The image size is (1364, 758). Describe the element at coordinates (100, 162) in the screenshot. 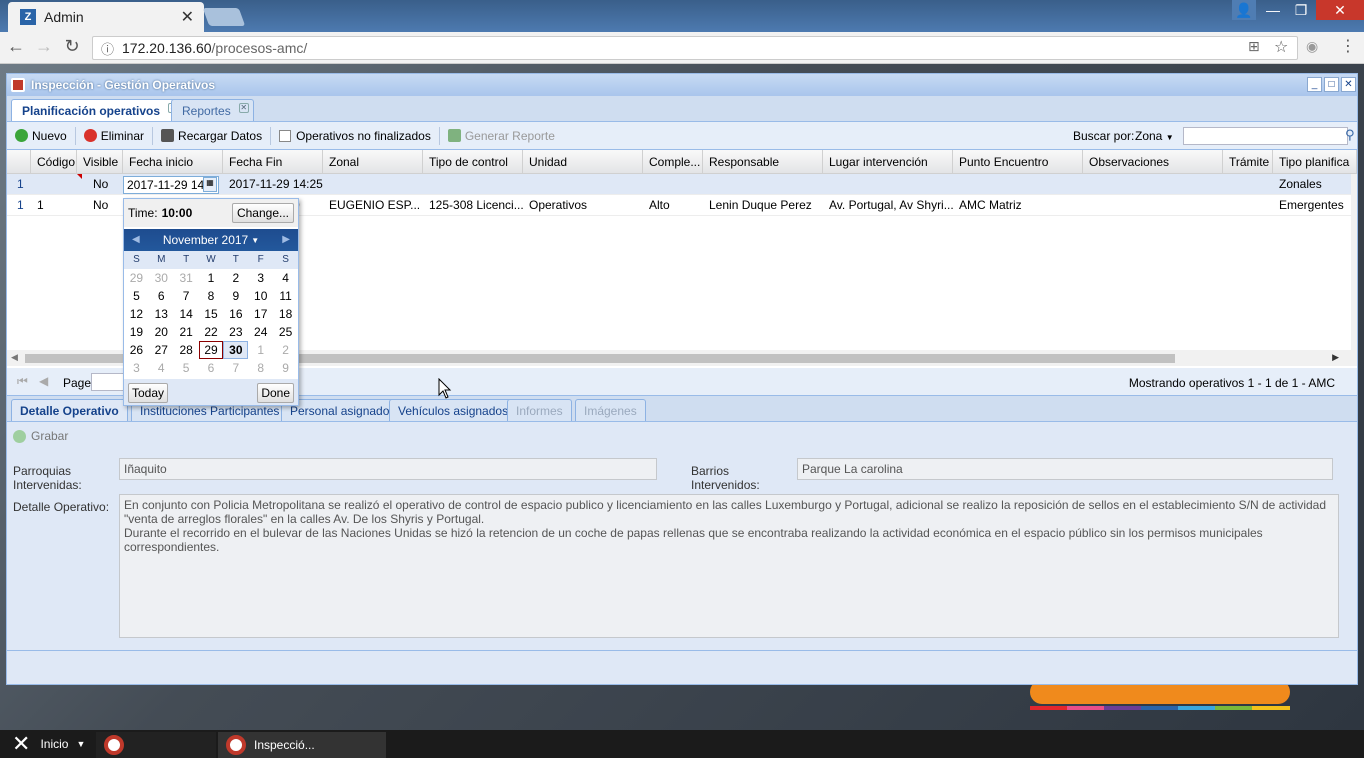

I see `col-header: Visible` at that location.